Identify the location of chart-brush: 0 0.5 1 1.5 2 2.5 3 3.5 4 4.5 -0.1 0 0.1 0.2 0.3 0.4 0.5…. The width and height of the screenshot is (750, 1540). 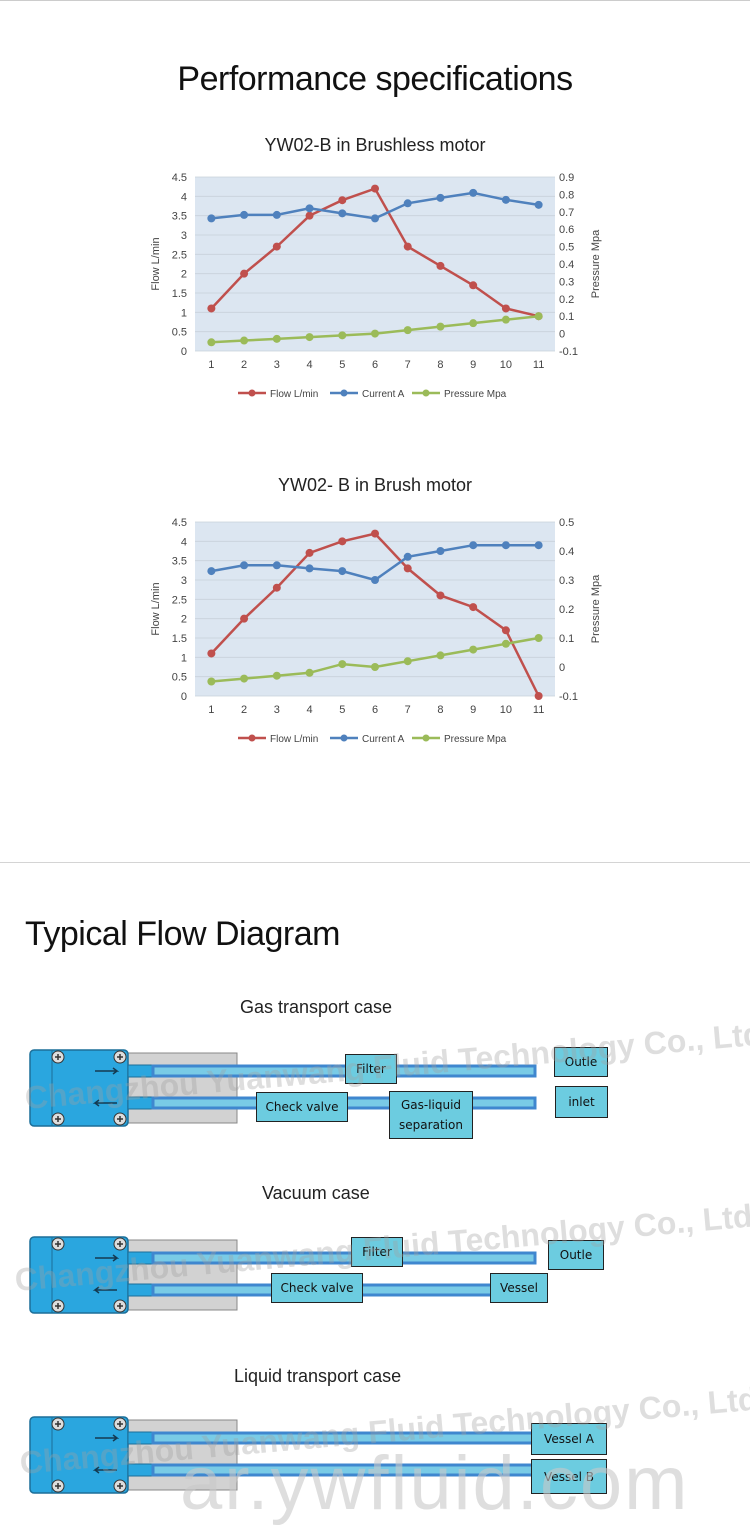
(375, 630).